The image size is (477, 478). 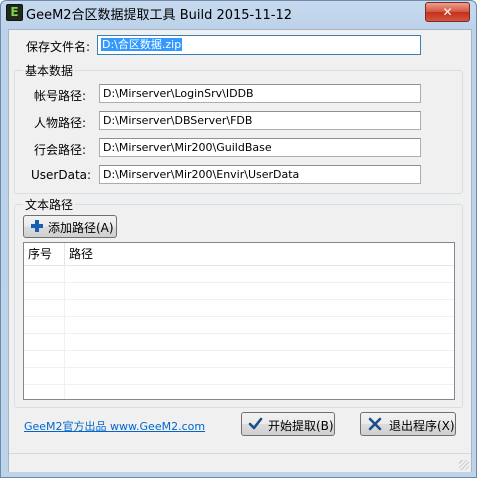 What do you see at coordinates (464, 465) in the screenshot?
I see `resize-grip-icon` at bounding box center [464, 465].